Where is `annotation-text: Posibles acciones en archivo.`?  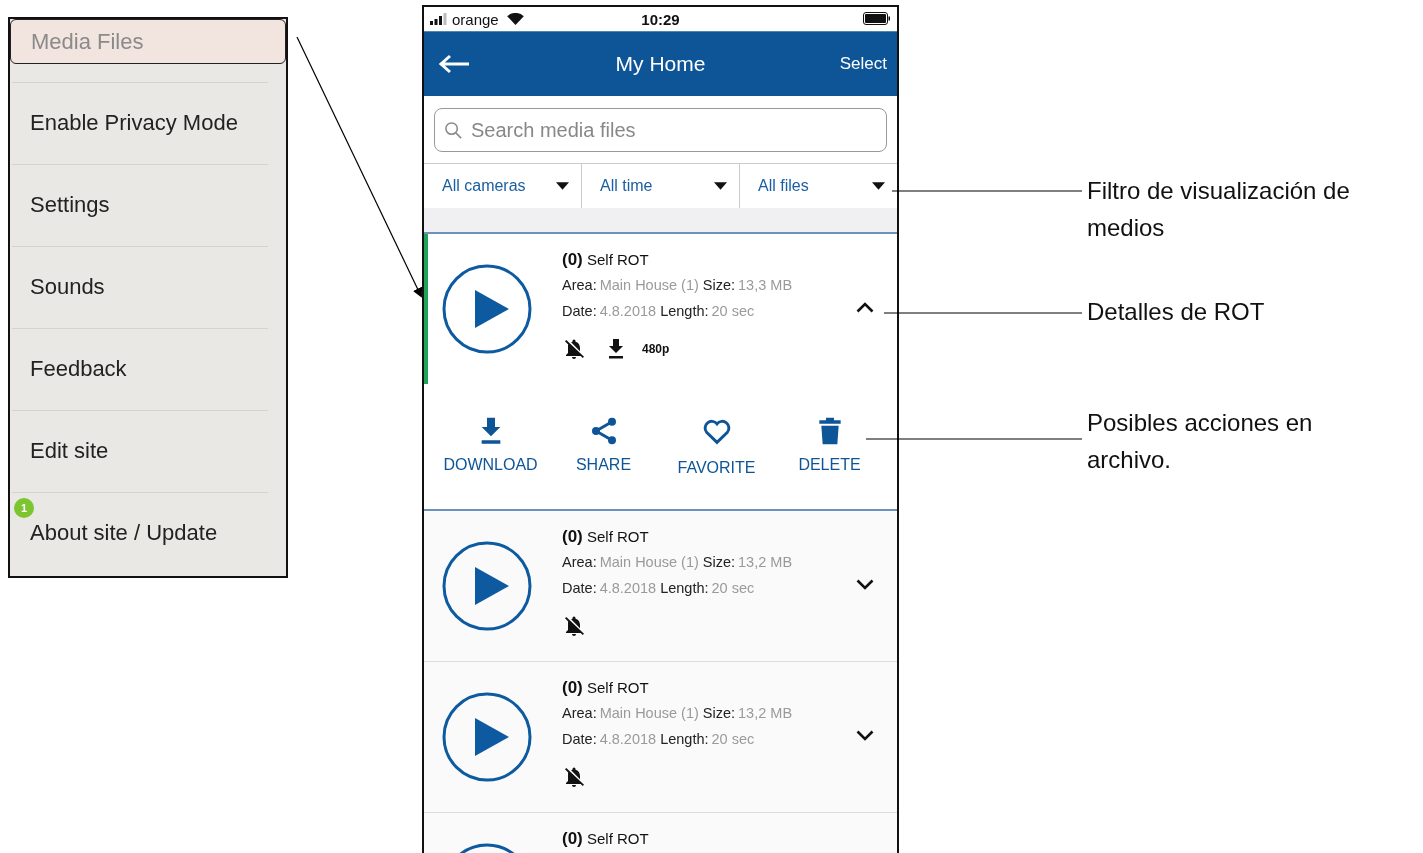
annotation-text: Posibles acciones en archivo. is located at coordinates (1200, 441).